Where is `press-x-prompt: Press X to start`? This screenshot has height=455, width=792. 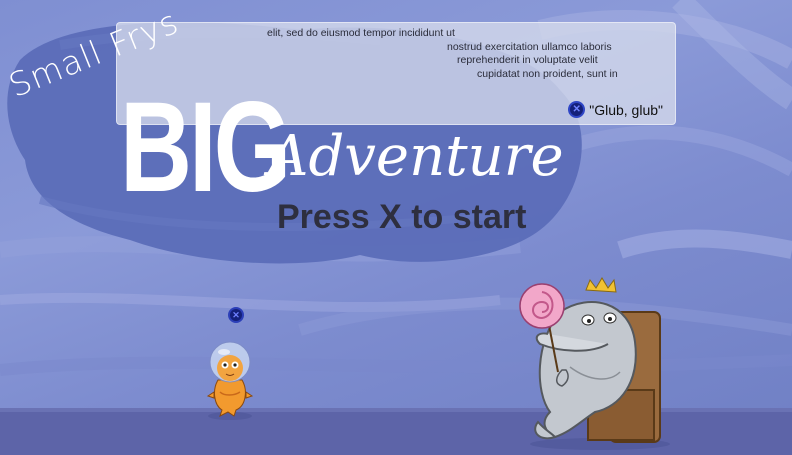 press-x-prompt: Press X to start is located at coordinates (402, 217).